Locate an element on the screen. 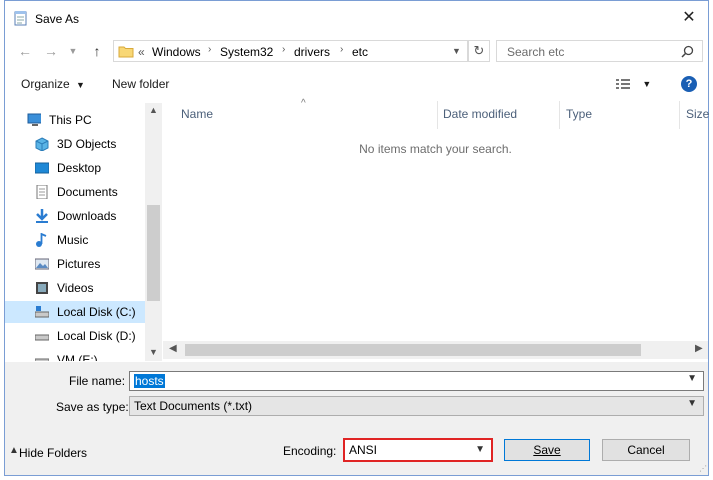 The width and height of the screenshot is (713, 480). close-button: ✕ is located at coordinates (689, 18).